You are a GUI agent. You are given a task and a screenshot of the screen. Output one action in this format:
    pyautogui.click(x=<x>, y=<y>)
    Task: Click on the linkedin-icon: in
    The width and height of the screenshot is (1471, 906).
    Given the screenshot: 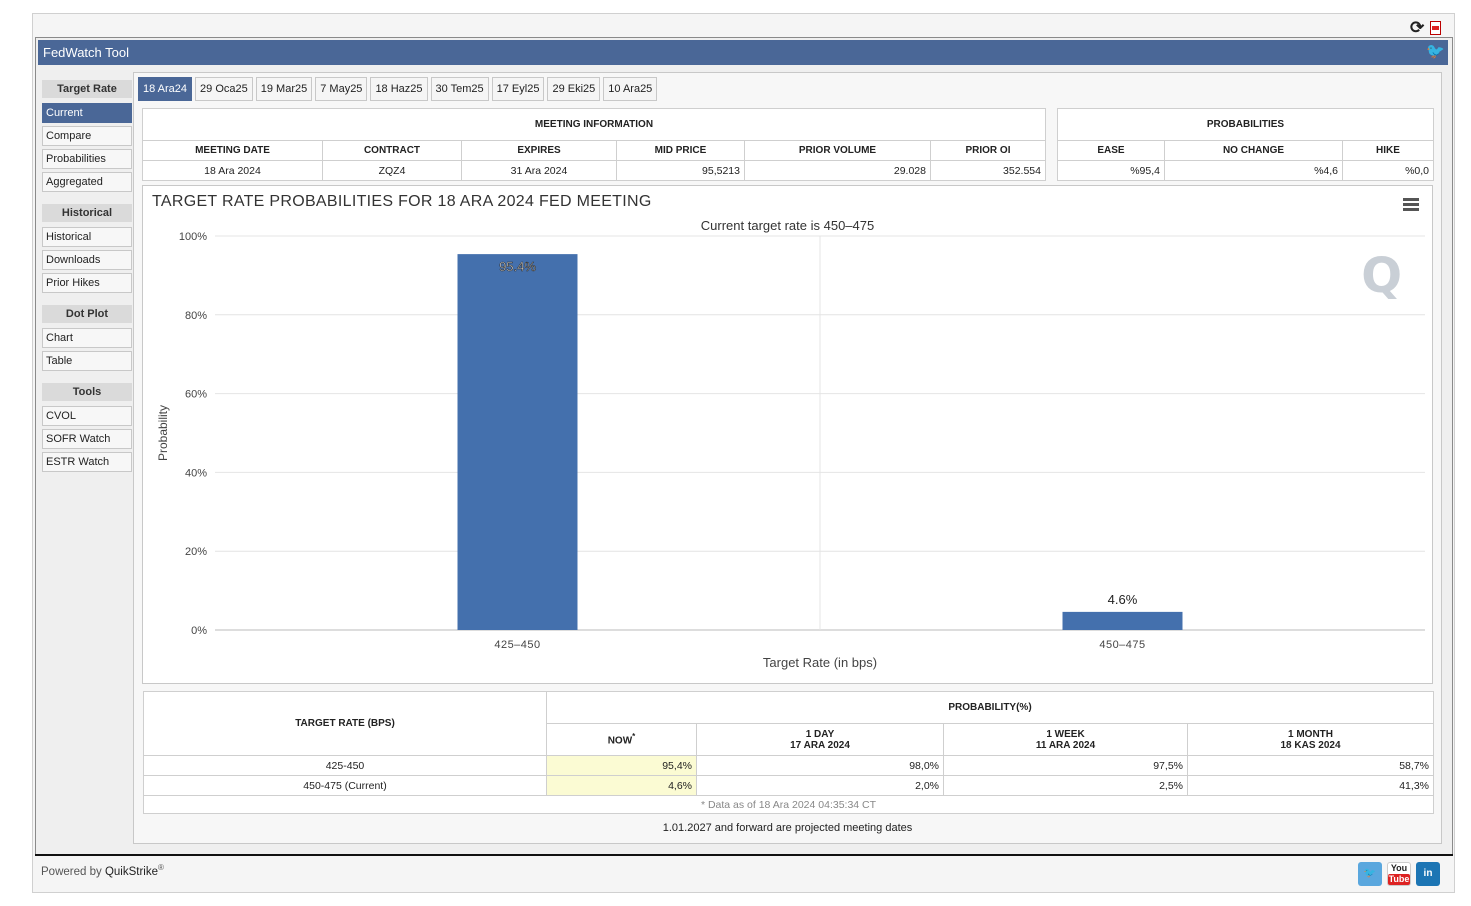 What is the action you would take?
    pyautogui.click(x=1428, y=874)
    